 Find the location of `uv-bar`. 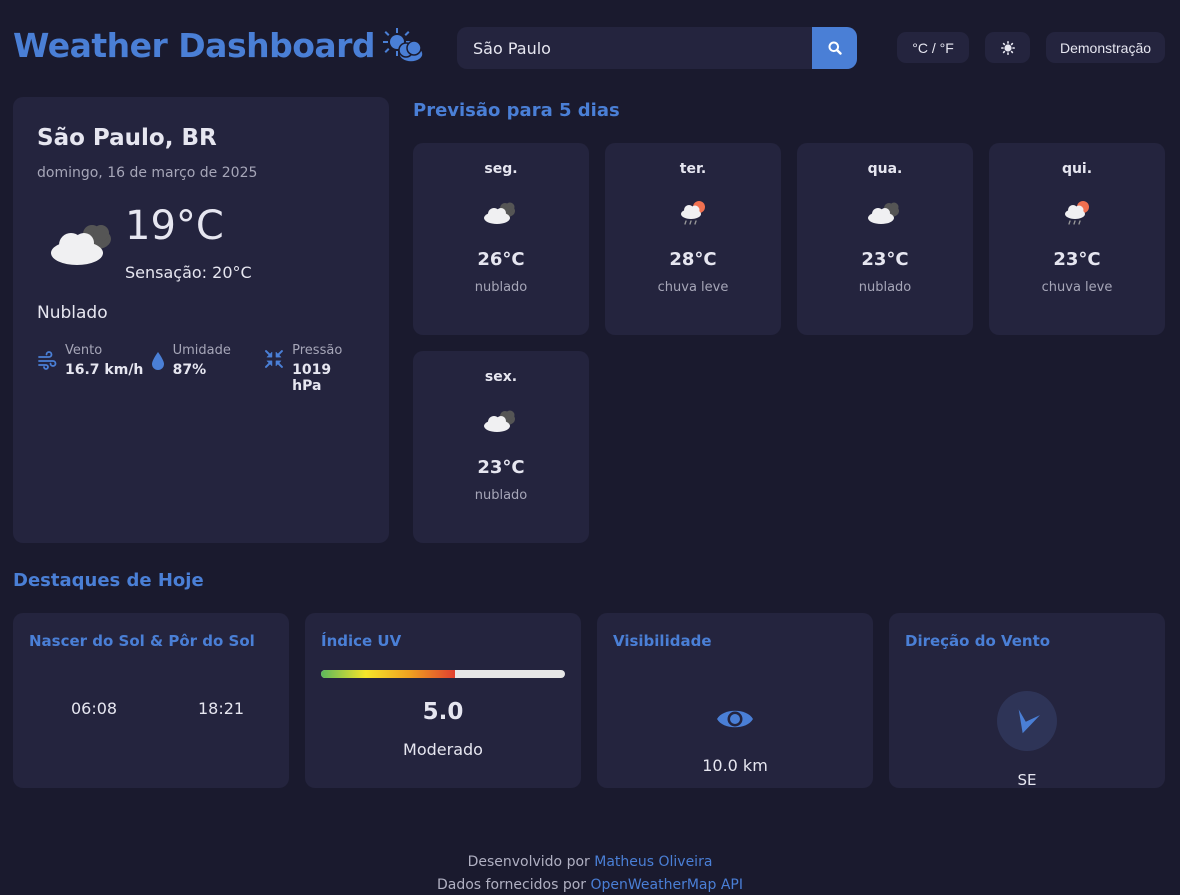

uv-bar is located at coordinates (443, 674).